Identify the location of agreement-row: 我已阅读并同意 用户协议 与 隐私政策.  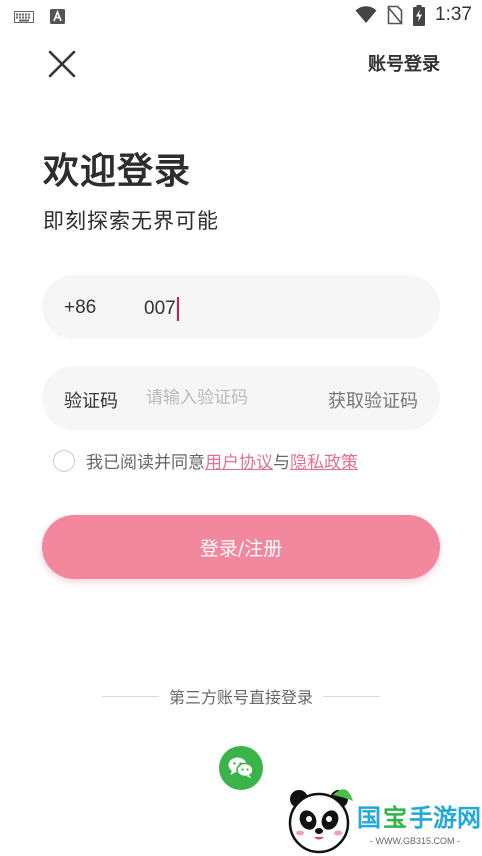
(205, 460).